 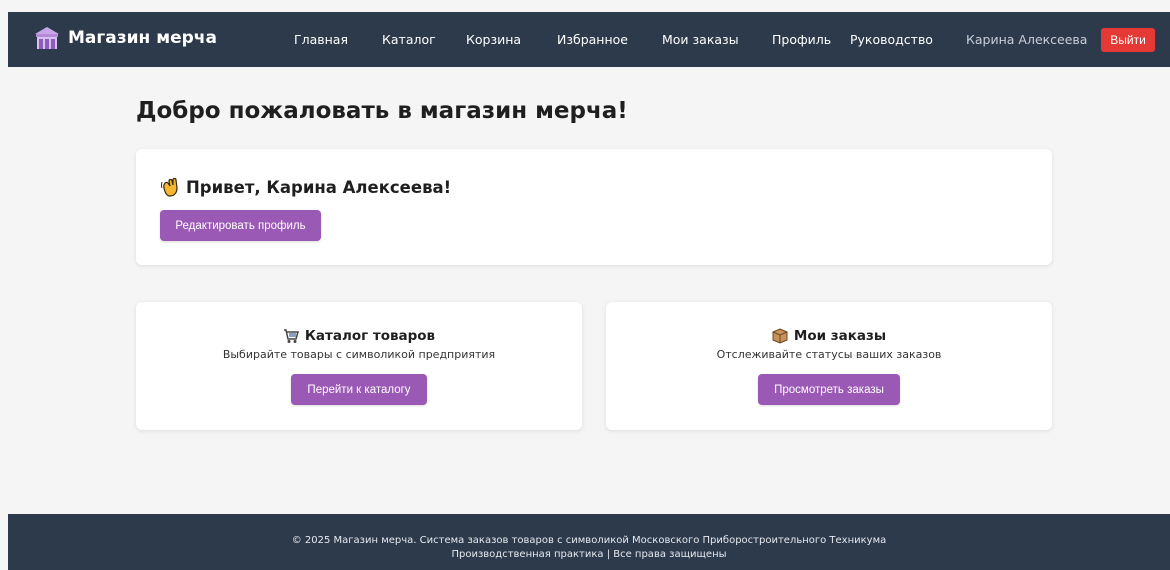 I want to click on catalog-title-text: Каталог товаров, so click(x=370, y=336).